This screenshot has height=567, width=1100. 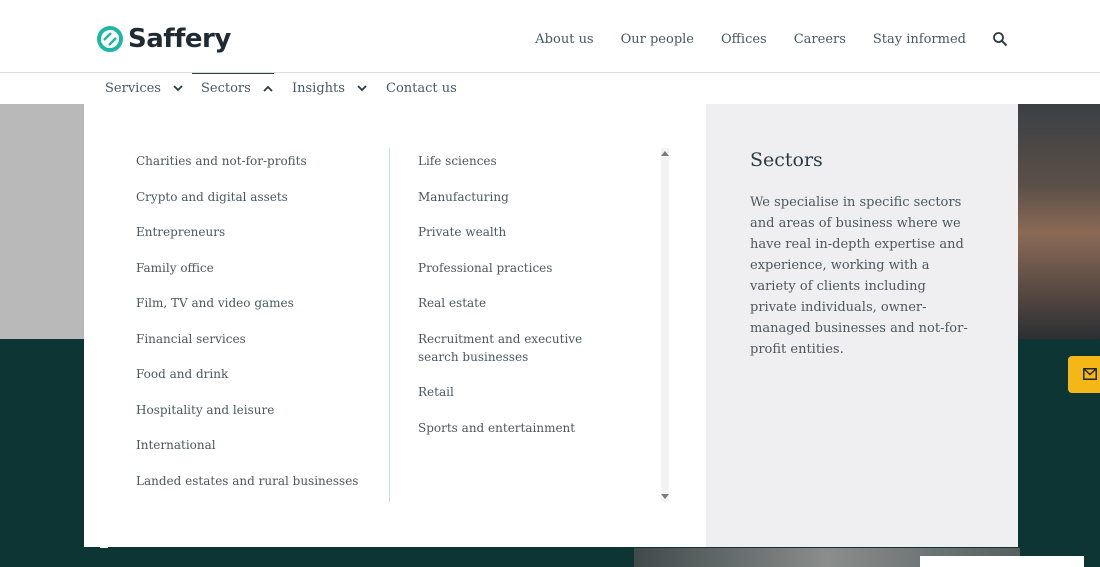 What do you see at coordinates (550, 88) in the screenshot?
I see `sub-nav: Services Sectors Insights Contact us` at bounding box center [550, 88].